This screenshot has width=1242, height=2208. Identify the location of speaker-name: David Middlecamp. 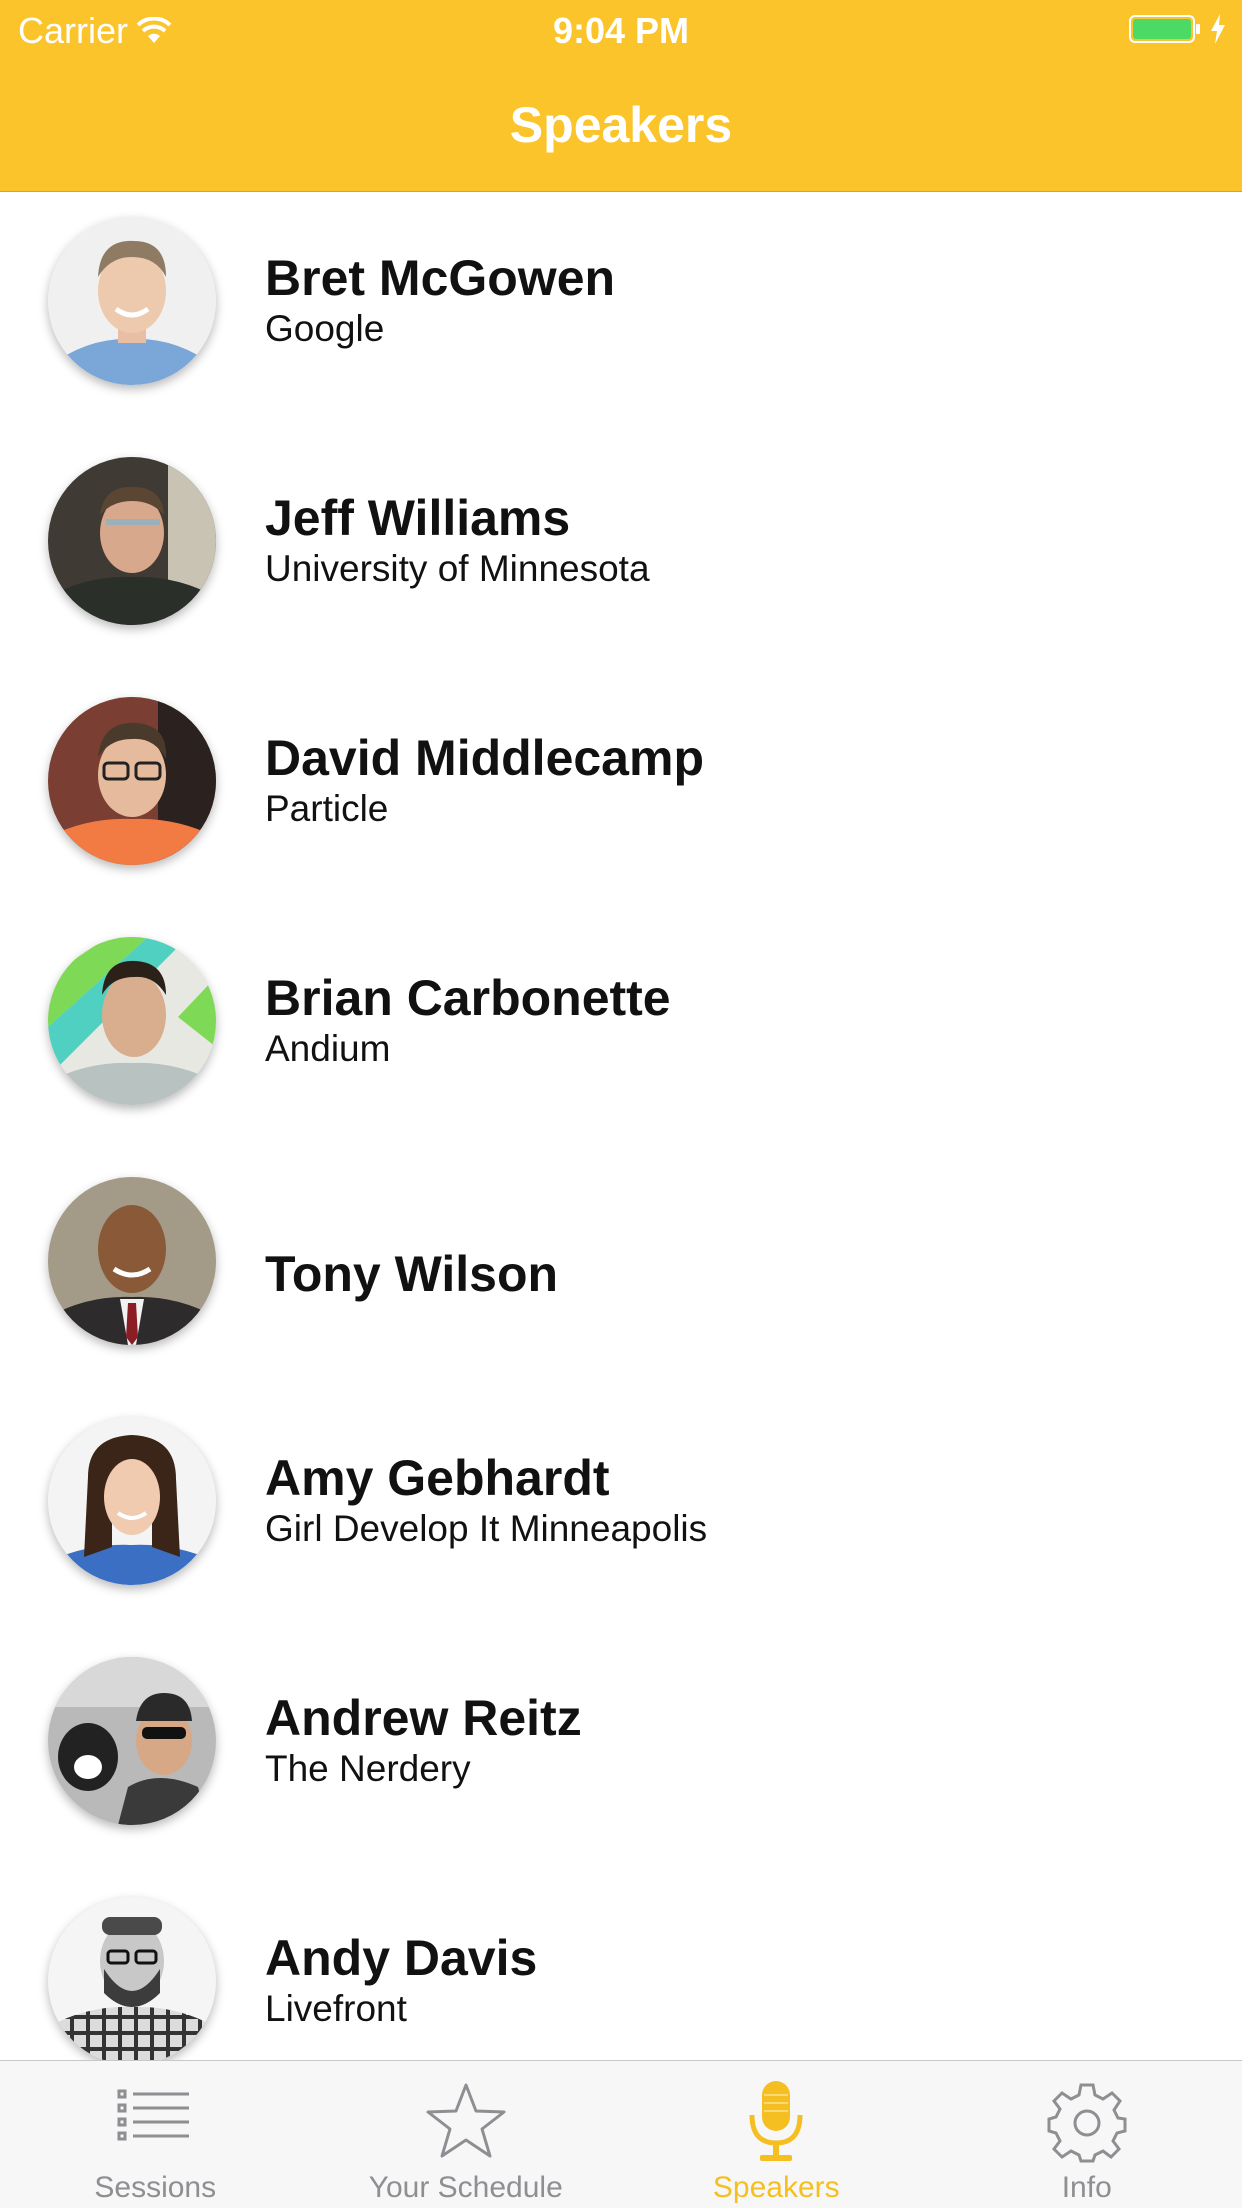
(484, 758).